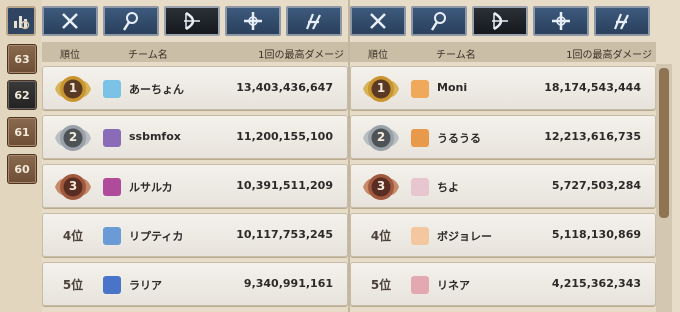  I want to click on damage-score: 12,213,616,735, so click(592, 136).